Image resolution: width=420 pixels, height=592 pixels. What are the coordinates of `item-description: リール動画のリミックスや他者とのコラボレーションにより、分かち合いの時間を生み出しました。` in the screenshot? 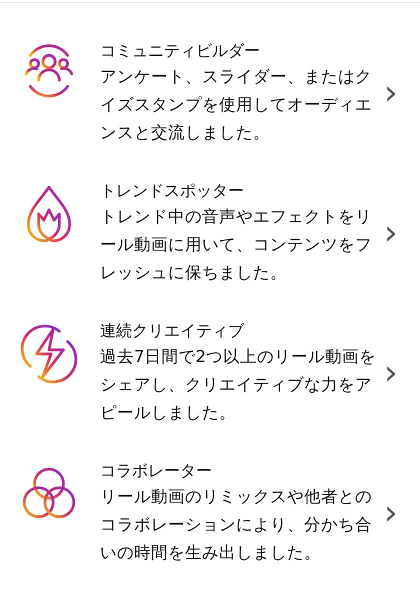 It's located at (236, 525).